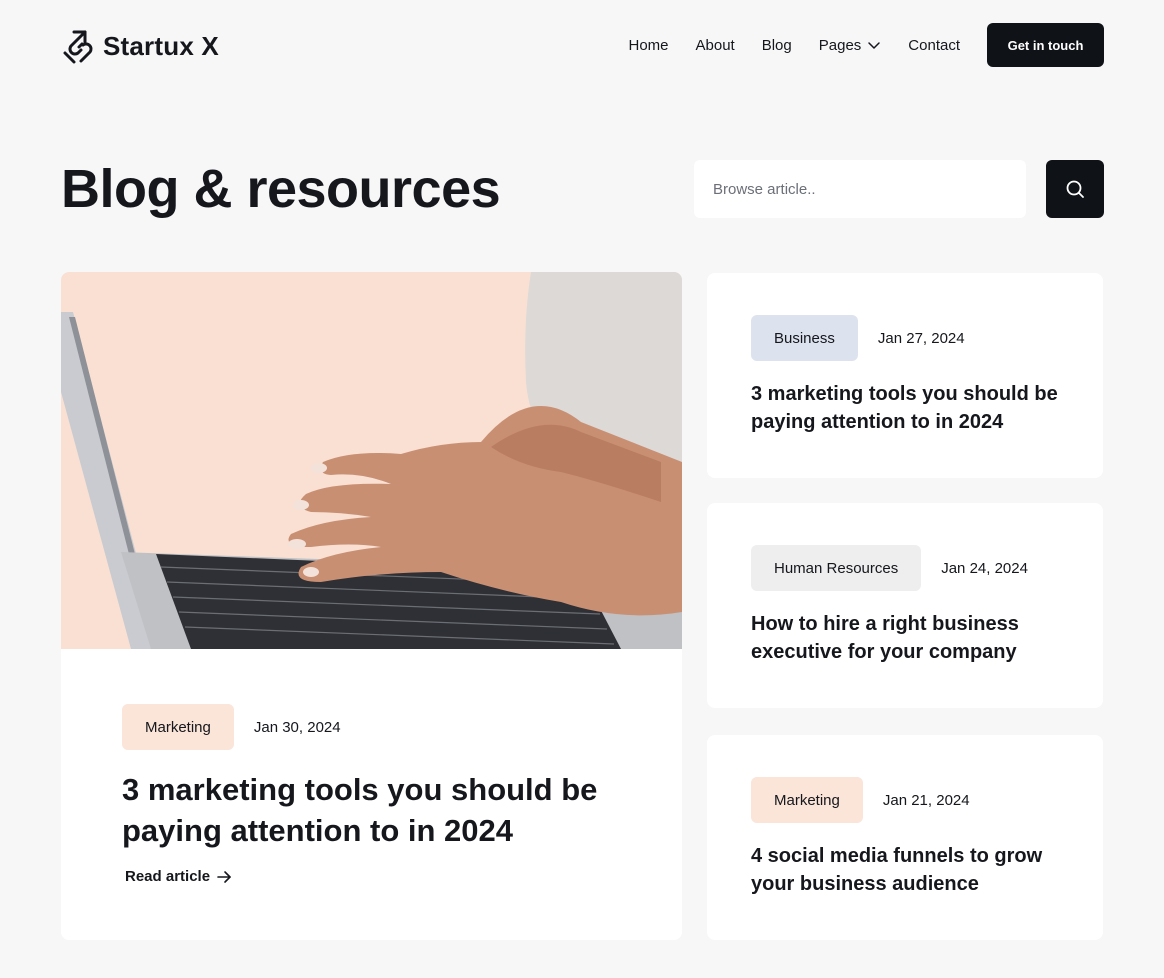  Describe the element at coordinates (161, 45) in the screenshot. I see `brand-name: Startux X` at that location.